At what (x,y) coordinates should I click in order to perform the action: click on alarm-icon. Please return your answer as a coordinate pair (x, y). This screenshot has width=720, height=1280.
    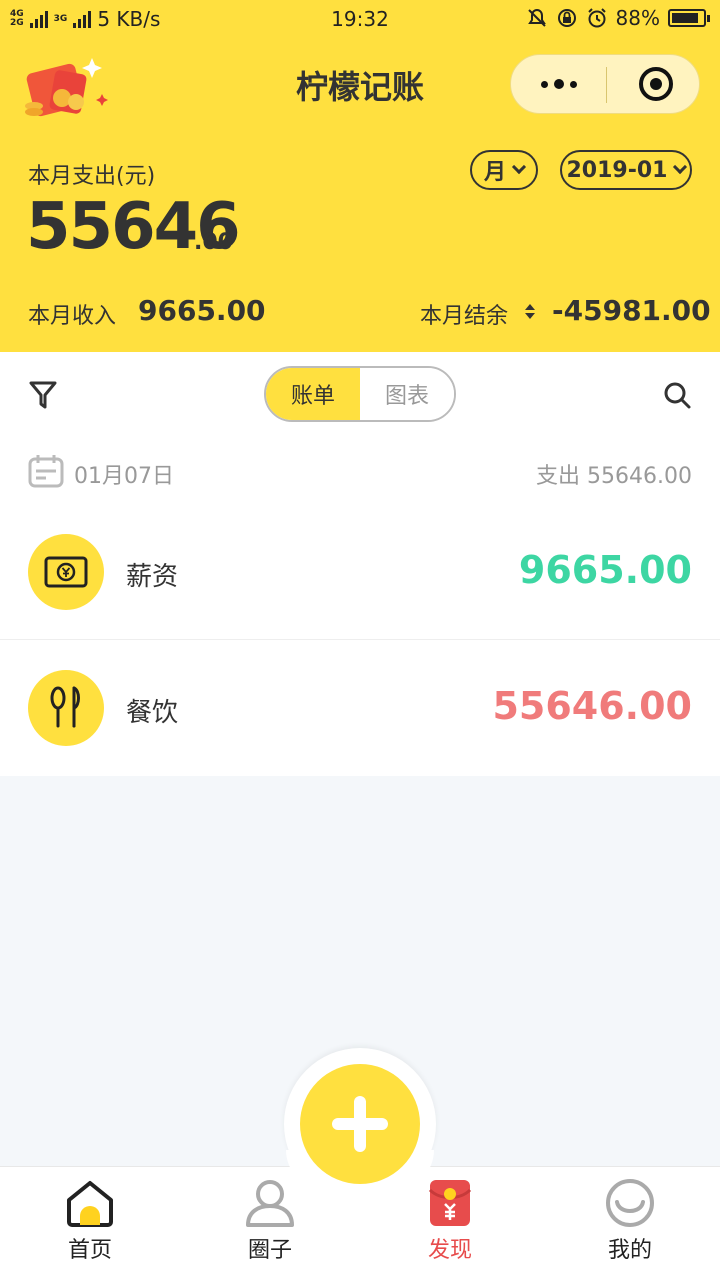
    Looking at the image, I should click on (596, 18).